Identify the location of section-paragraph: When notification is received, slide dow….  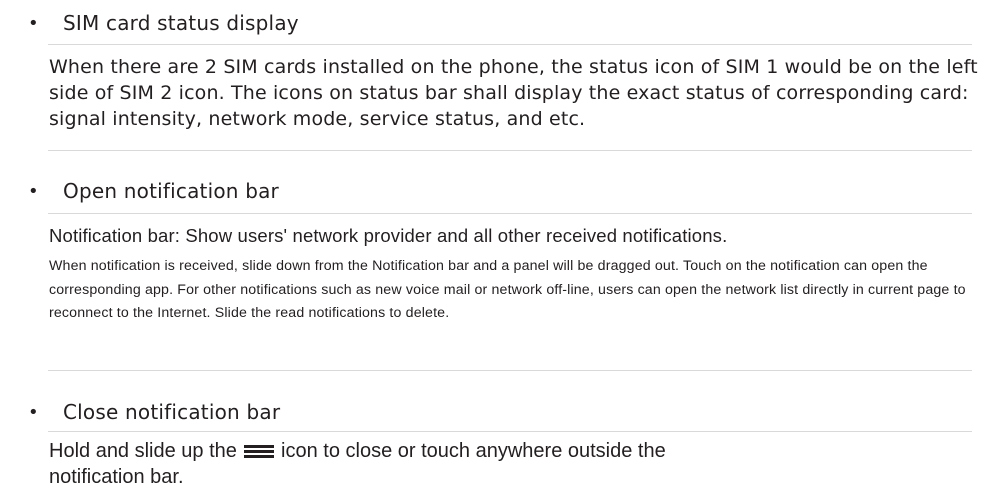
(507, 289).